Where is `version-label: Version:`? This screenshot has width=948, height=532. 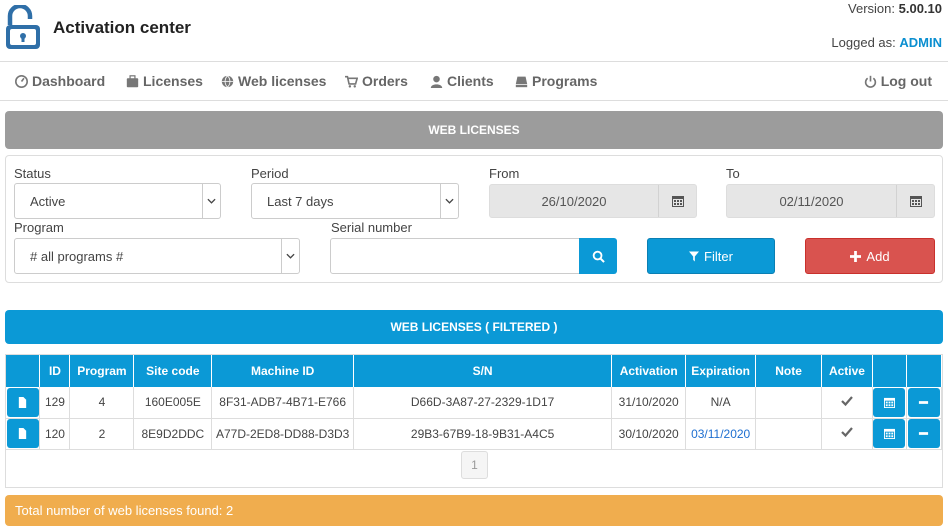
version-label: Version: is located at coordinates (871, 8).